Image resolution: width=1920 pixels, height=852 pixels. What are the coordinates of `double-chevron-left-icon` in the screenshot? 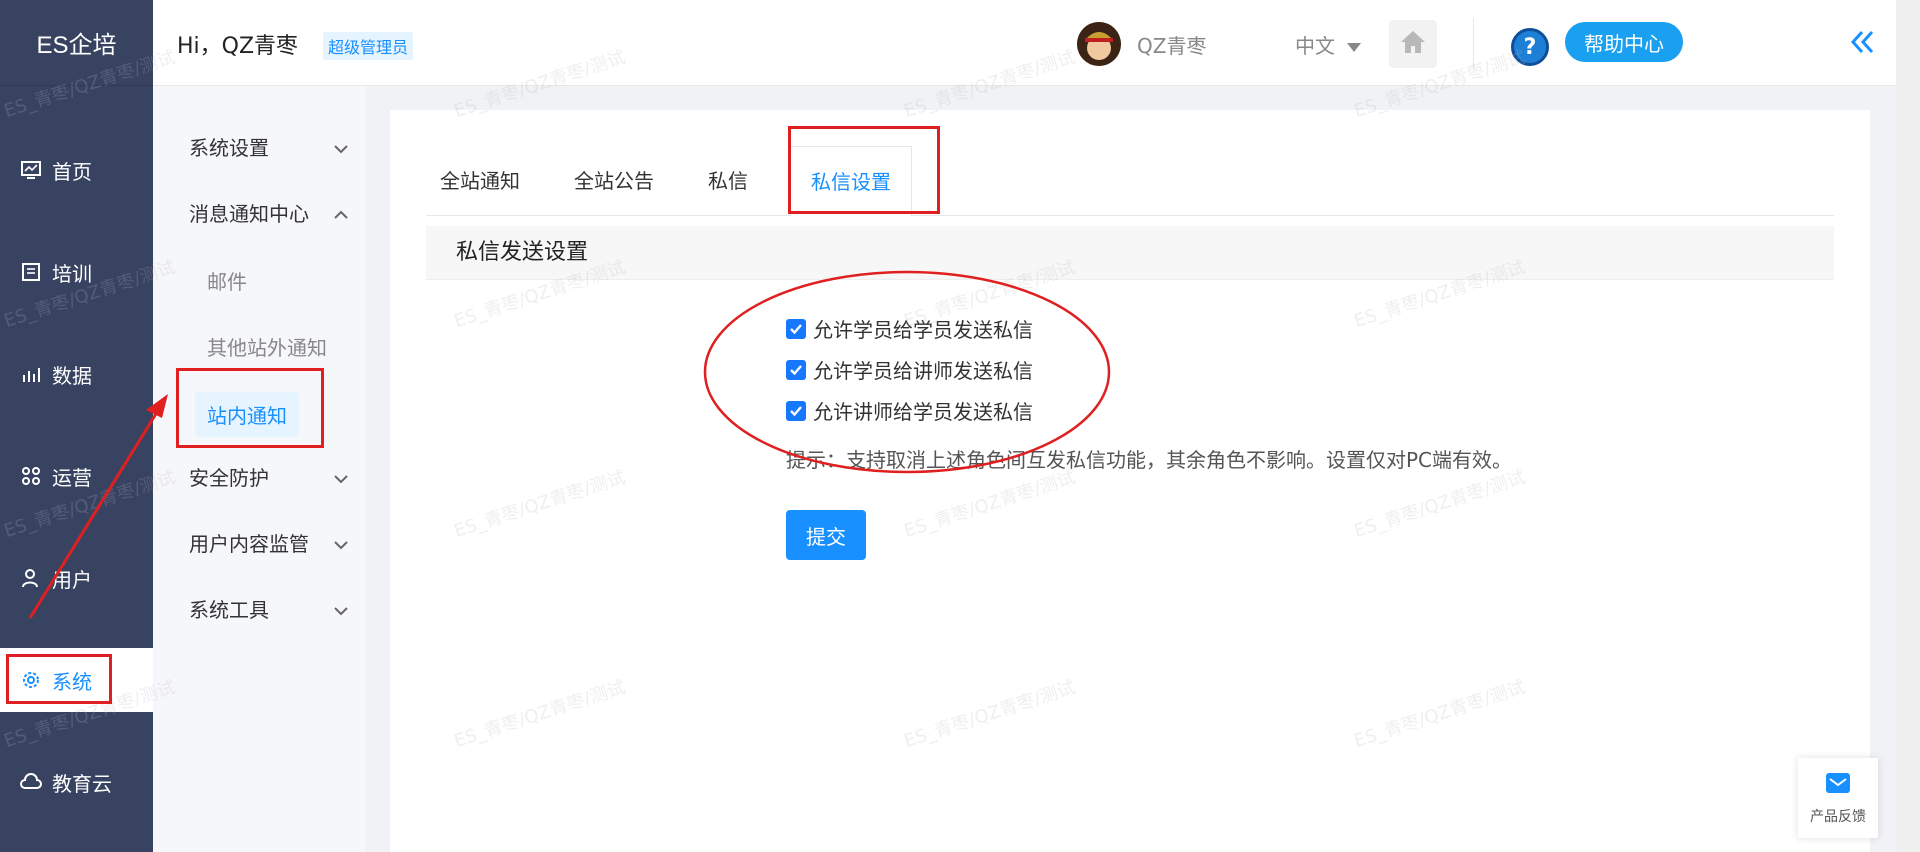 It's located at (1863, 44).